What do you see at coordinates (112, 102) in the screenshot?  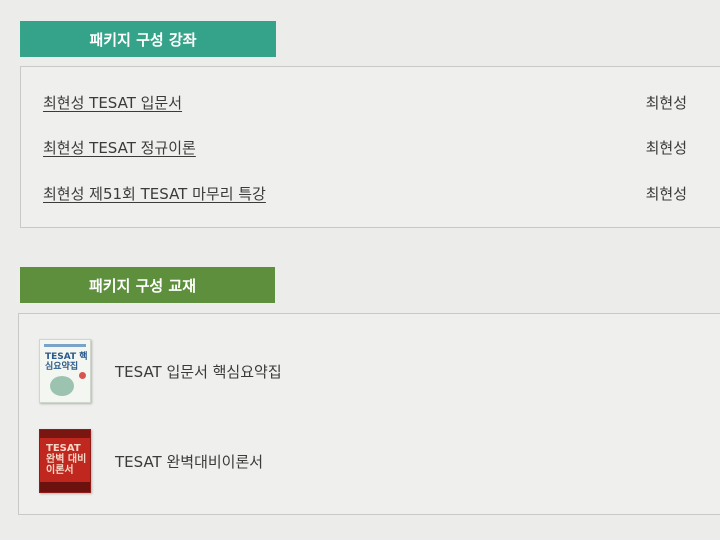 I see `course-link: 최현성 TESAT 입문서` at bounding box center [112, 102].